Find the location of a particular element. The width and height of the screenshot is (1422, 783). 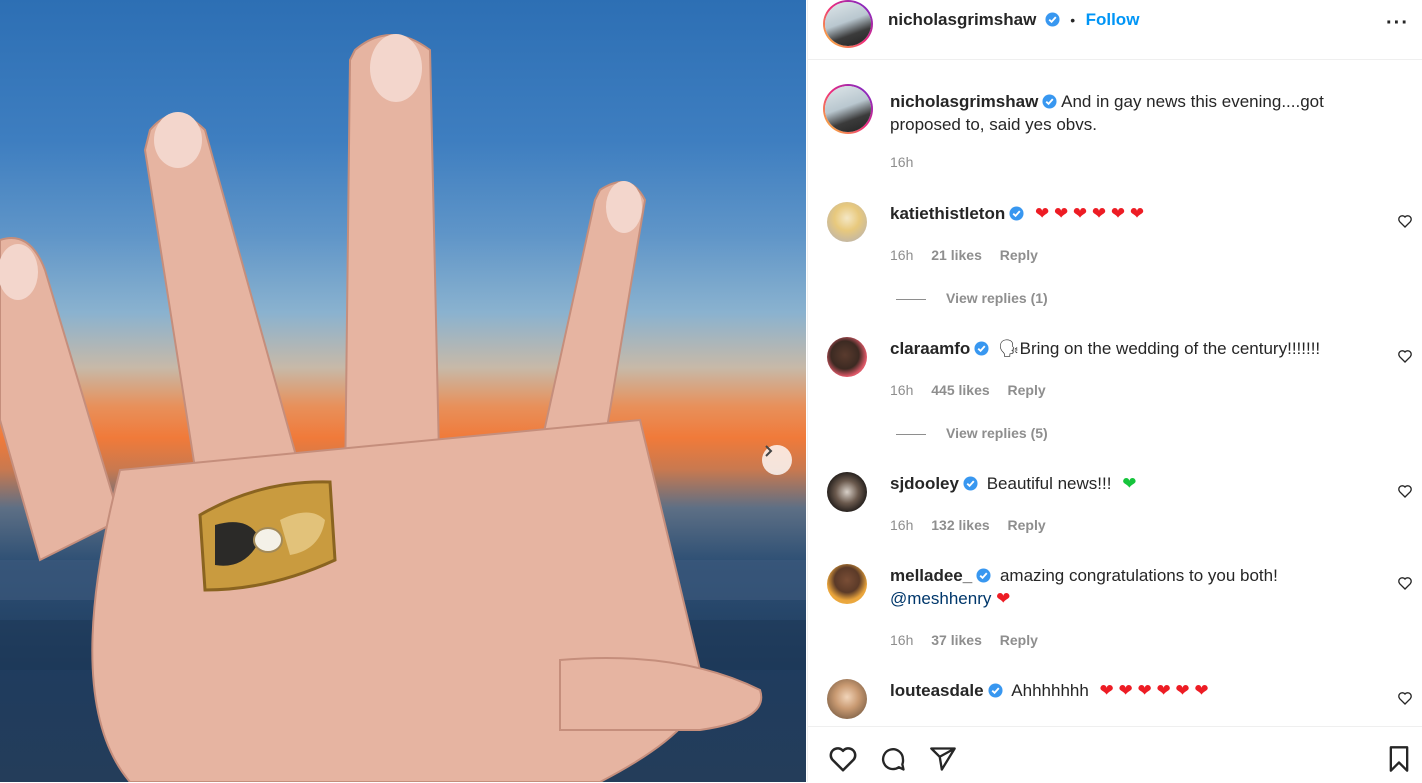

comment-text: Ahhhhhhh is located at coordinates (1050, 690).